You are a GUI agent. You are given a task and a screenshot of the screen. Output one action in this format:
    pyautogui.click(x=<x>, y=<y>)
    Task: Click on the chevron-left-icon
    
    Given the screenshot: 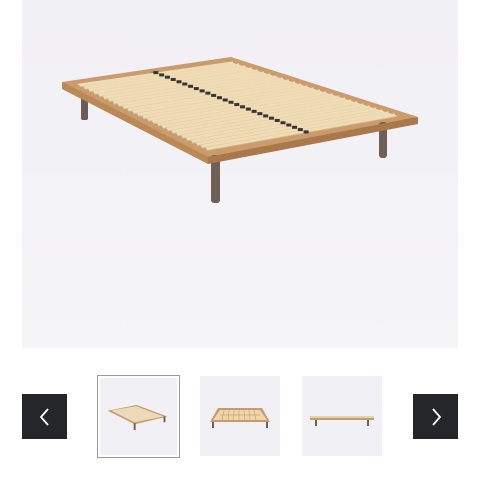 What is the action you would take?
    pyautogui.click(x=44, y=416)
    